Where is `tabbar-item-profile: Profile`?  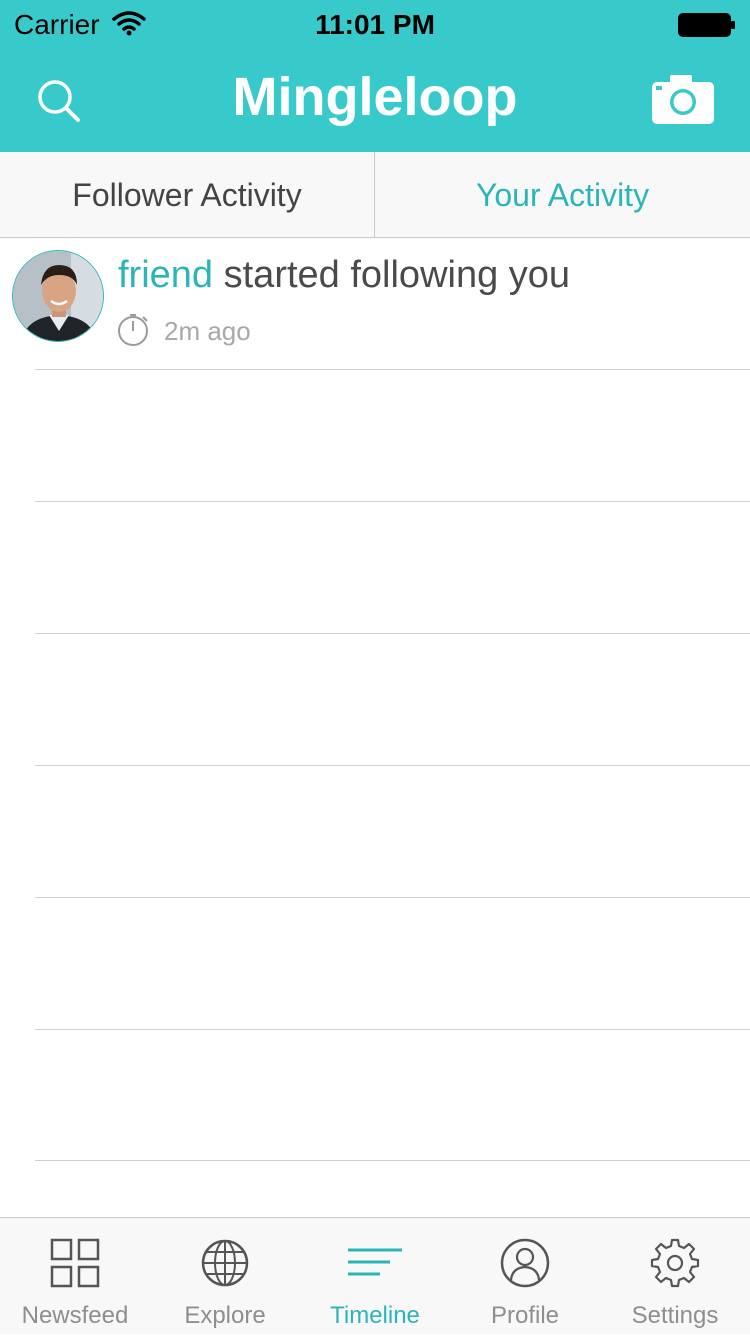
tabbar-item-profile: Profile is located at coordinates (525, 1276).